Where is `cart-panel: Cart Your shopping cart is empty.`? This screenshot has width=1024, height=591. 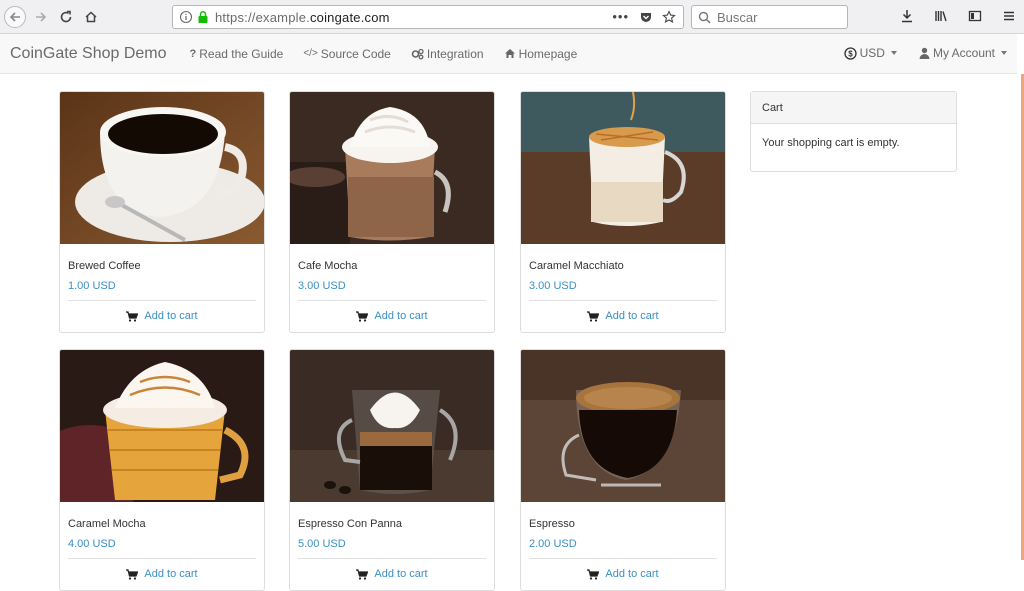 cart-panel: Cart Your shopping cart is empty. is located at coordinates (853, 131).